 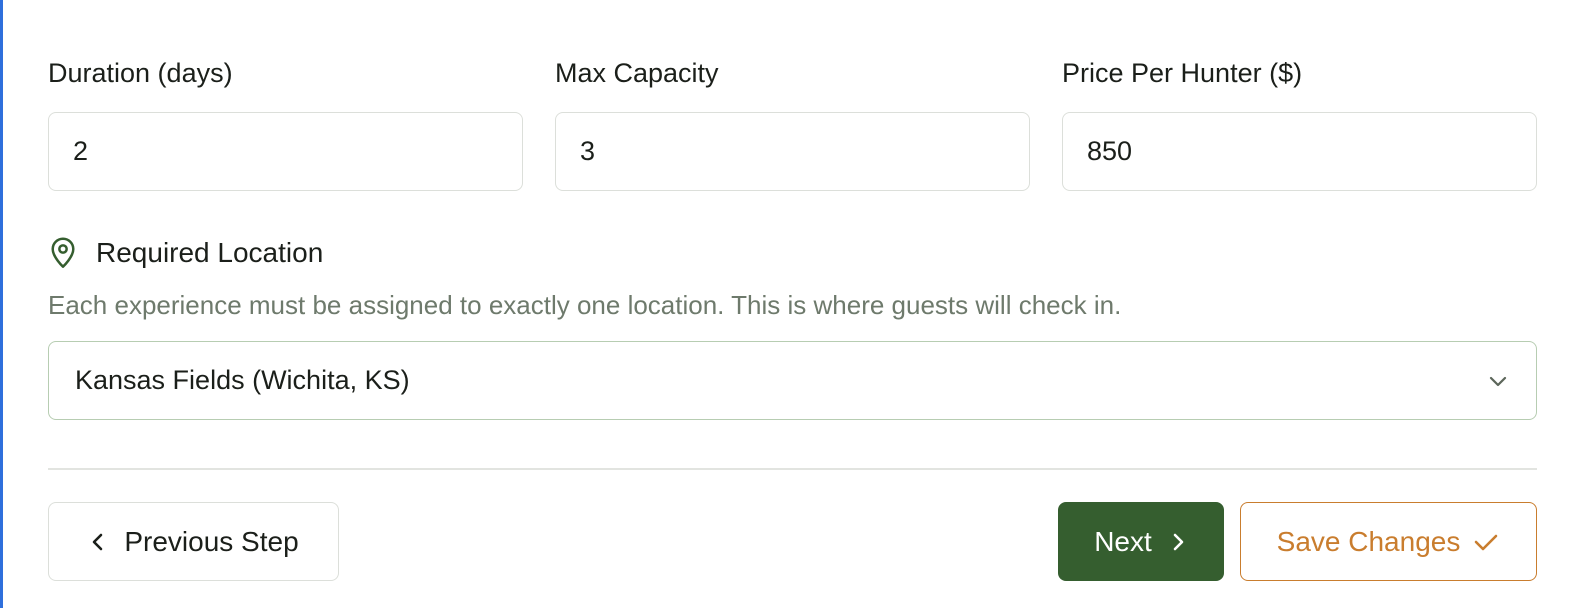 What do you see at coordinates (792, 469) in the screenshot?
I see `section-divider` at bounding box center [792, 469].